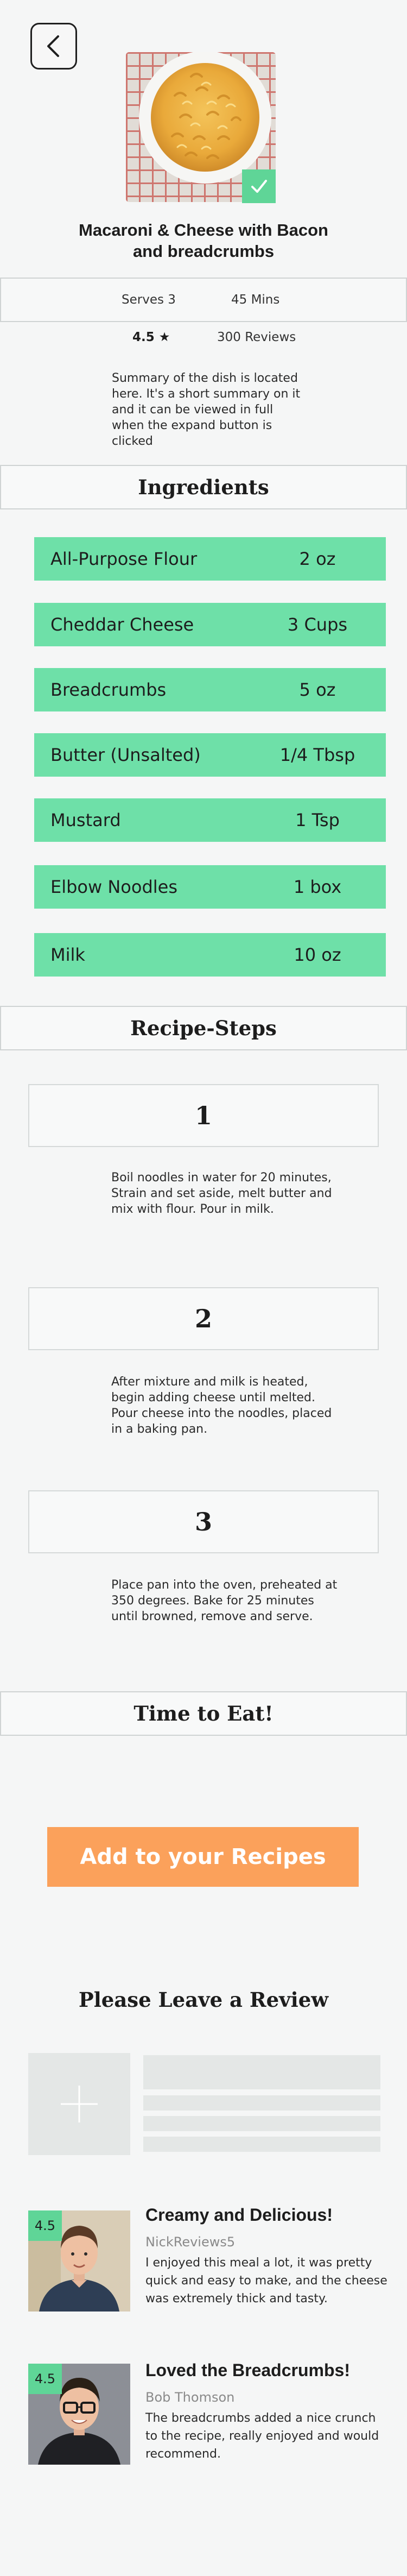  I want to click on review-author: NickReviews5, so click(190, 2242).